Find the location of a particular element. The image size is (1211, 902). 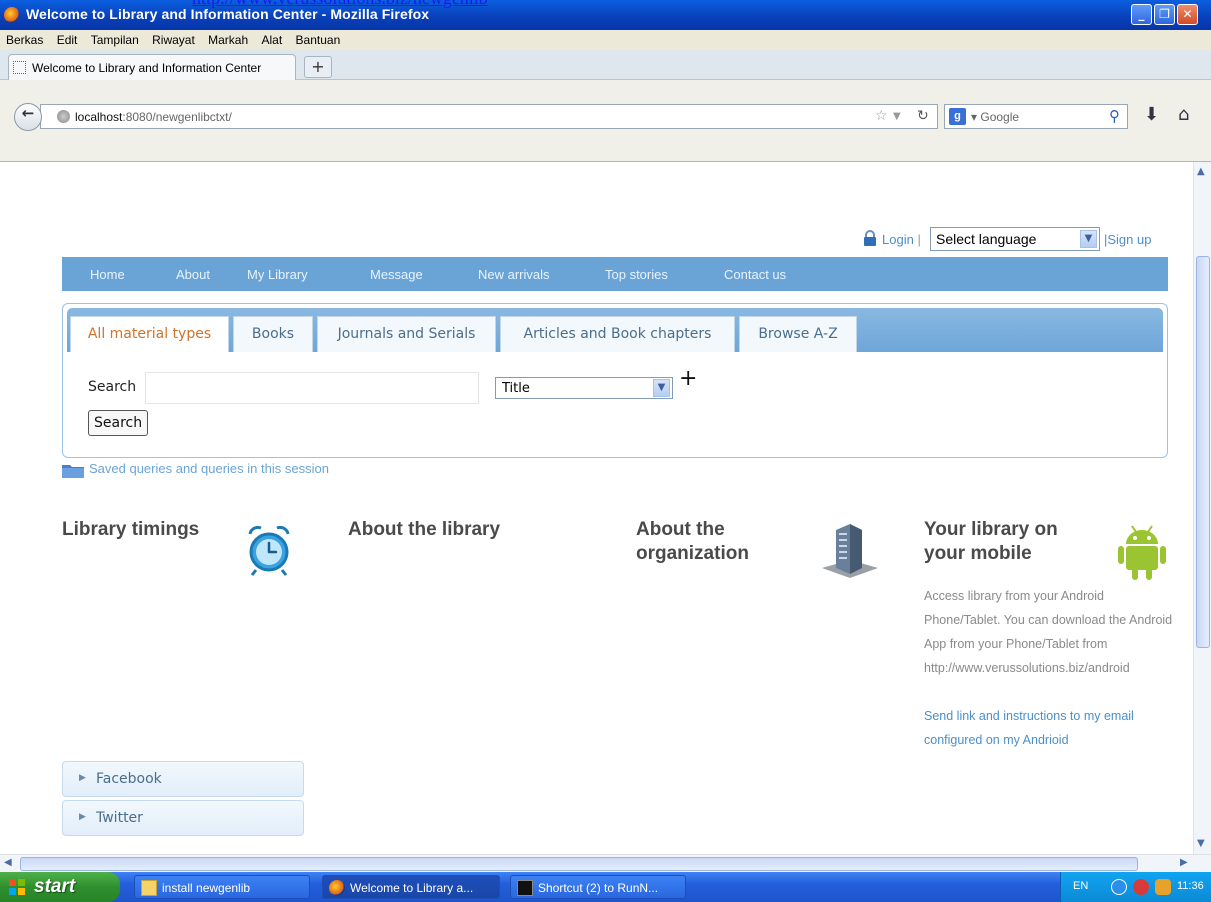

search-magnifier-icon: ⚲ is located at coordinates (1114, 116).